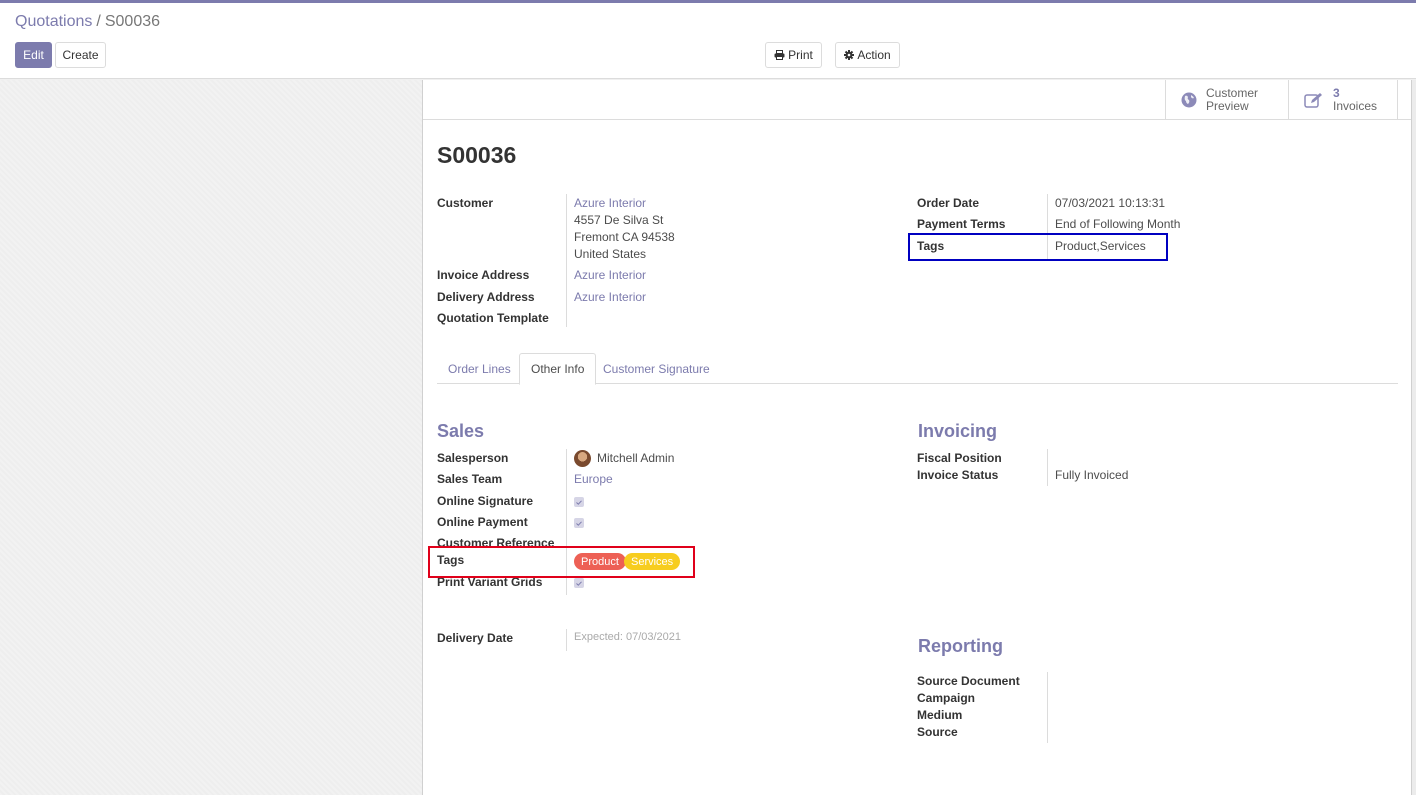 The image size is (1416, 795). I want to click on breadcrumb: Quotations / S00036, so click(87, 22).